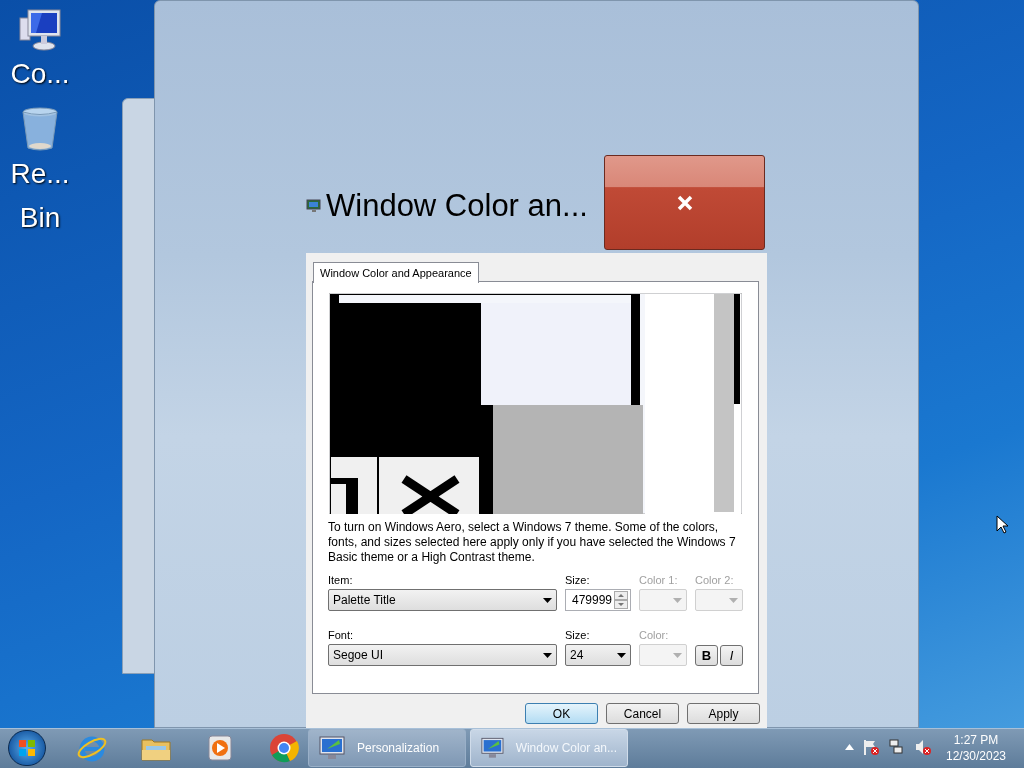  What do you see at coordinates (706, 655) in the screenshot?
I see `toggle-button: B` at bounding box center [706, 655].